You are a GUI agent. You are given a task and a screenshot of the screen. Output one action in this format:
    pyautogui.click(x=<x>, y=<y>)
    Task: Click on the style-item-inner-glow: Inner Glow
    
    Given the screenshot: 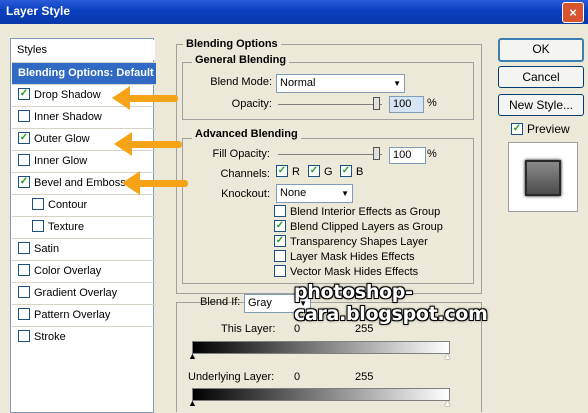 What is the action you would take?
    pyautogui.click(x=84, y=161)
    